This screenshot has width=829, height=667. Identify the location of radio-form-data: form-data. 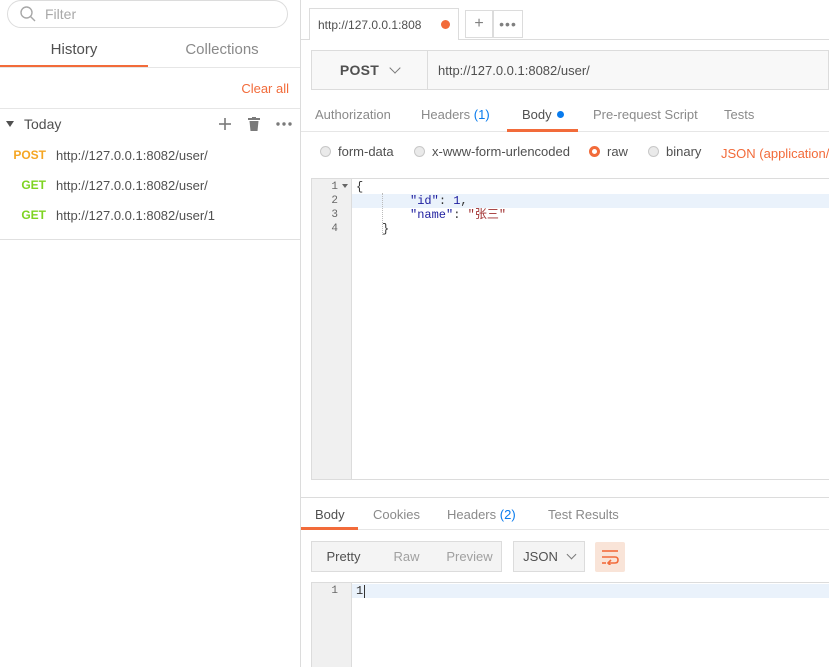
(357, 151).